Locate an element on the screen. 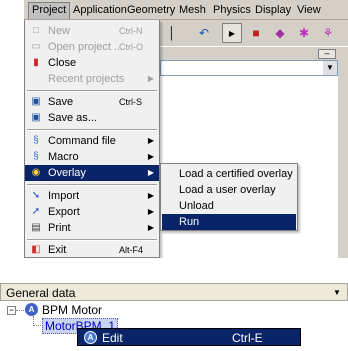 The image size is (348, 351). menu-project: Project is located at coordinates (49, 10).